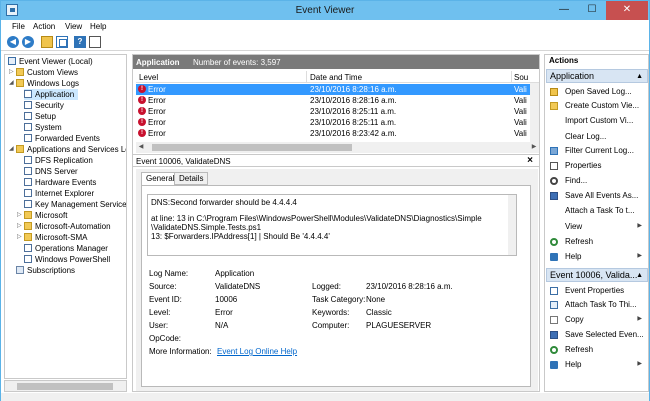 Image resolution: width=650 pixels, height=401 pixels. I want to click on tree-dfs-replication: DFS Replication, so click(58, 160).